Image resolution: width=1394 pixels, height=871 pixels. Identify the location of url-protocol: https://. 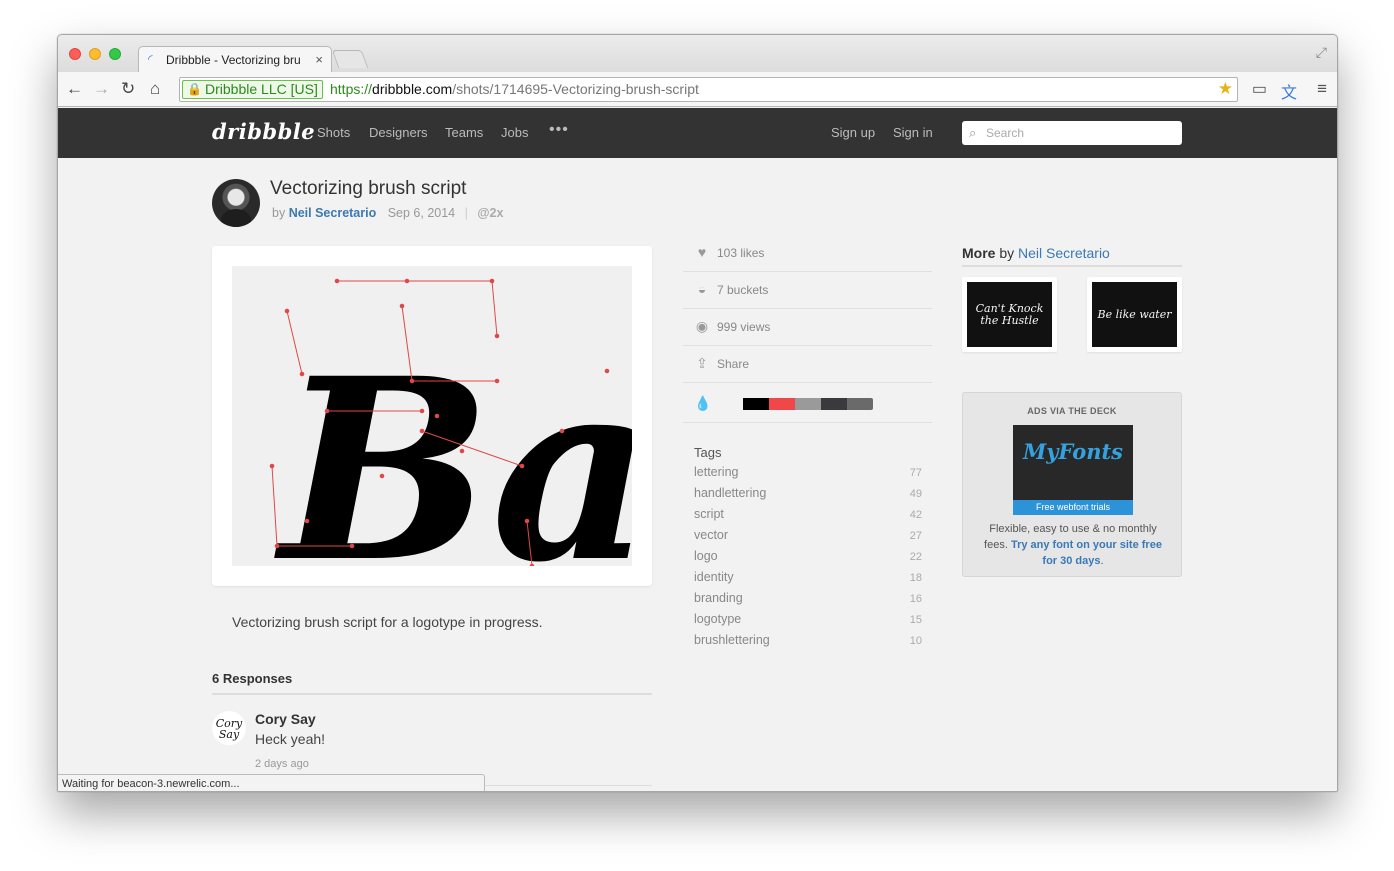
(351, 89).